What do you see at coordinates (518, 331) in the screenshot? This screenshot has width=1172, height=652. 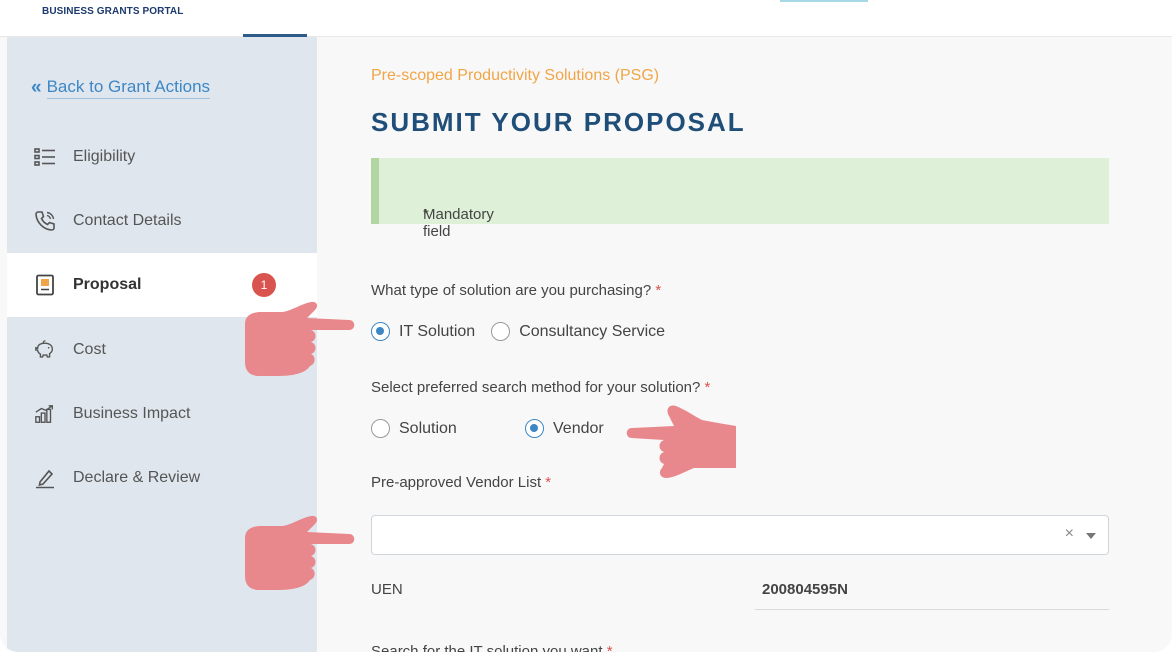 I see `solution-type-radio-group: IT Solution Consultancy Service` at bounding box center [518, 331].